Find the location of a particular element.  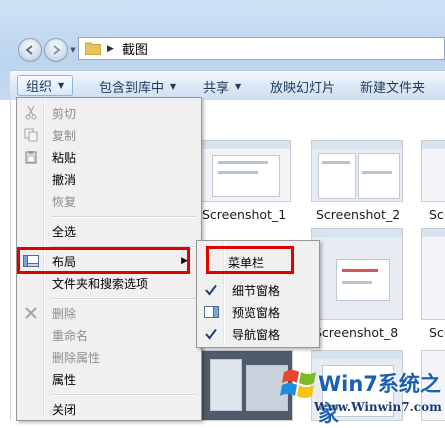

scissors-icon is located at coordinates (31, 113).